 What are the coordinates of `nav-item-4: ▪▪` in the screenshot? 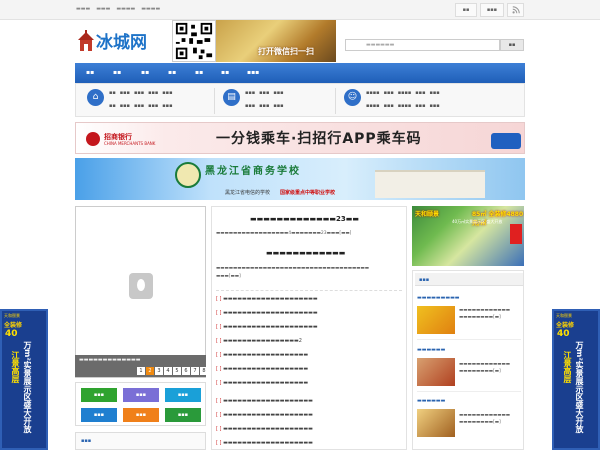 It's located at (172, 72).